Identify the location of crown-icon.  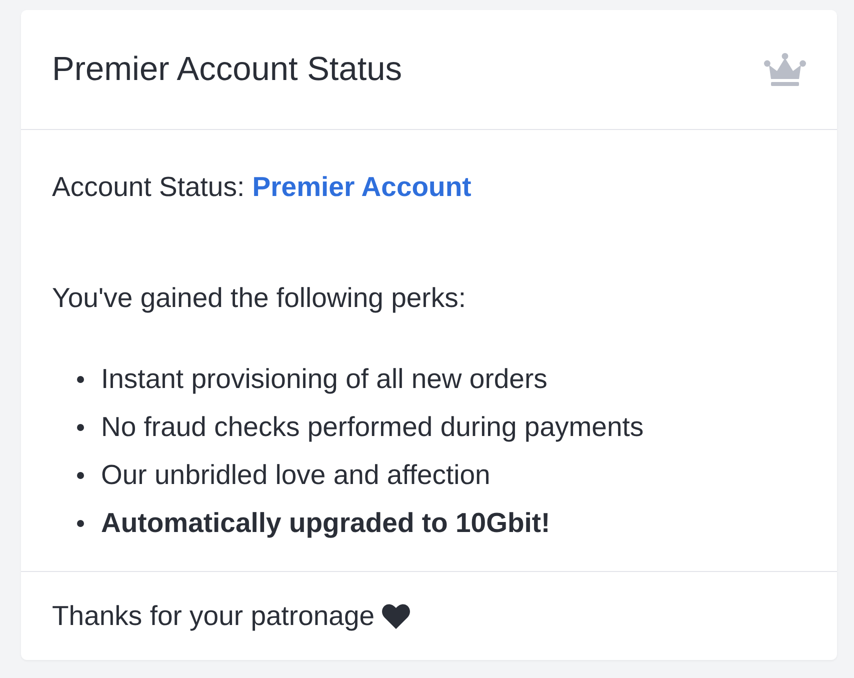
(785, 69).